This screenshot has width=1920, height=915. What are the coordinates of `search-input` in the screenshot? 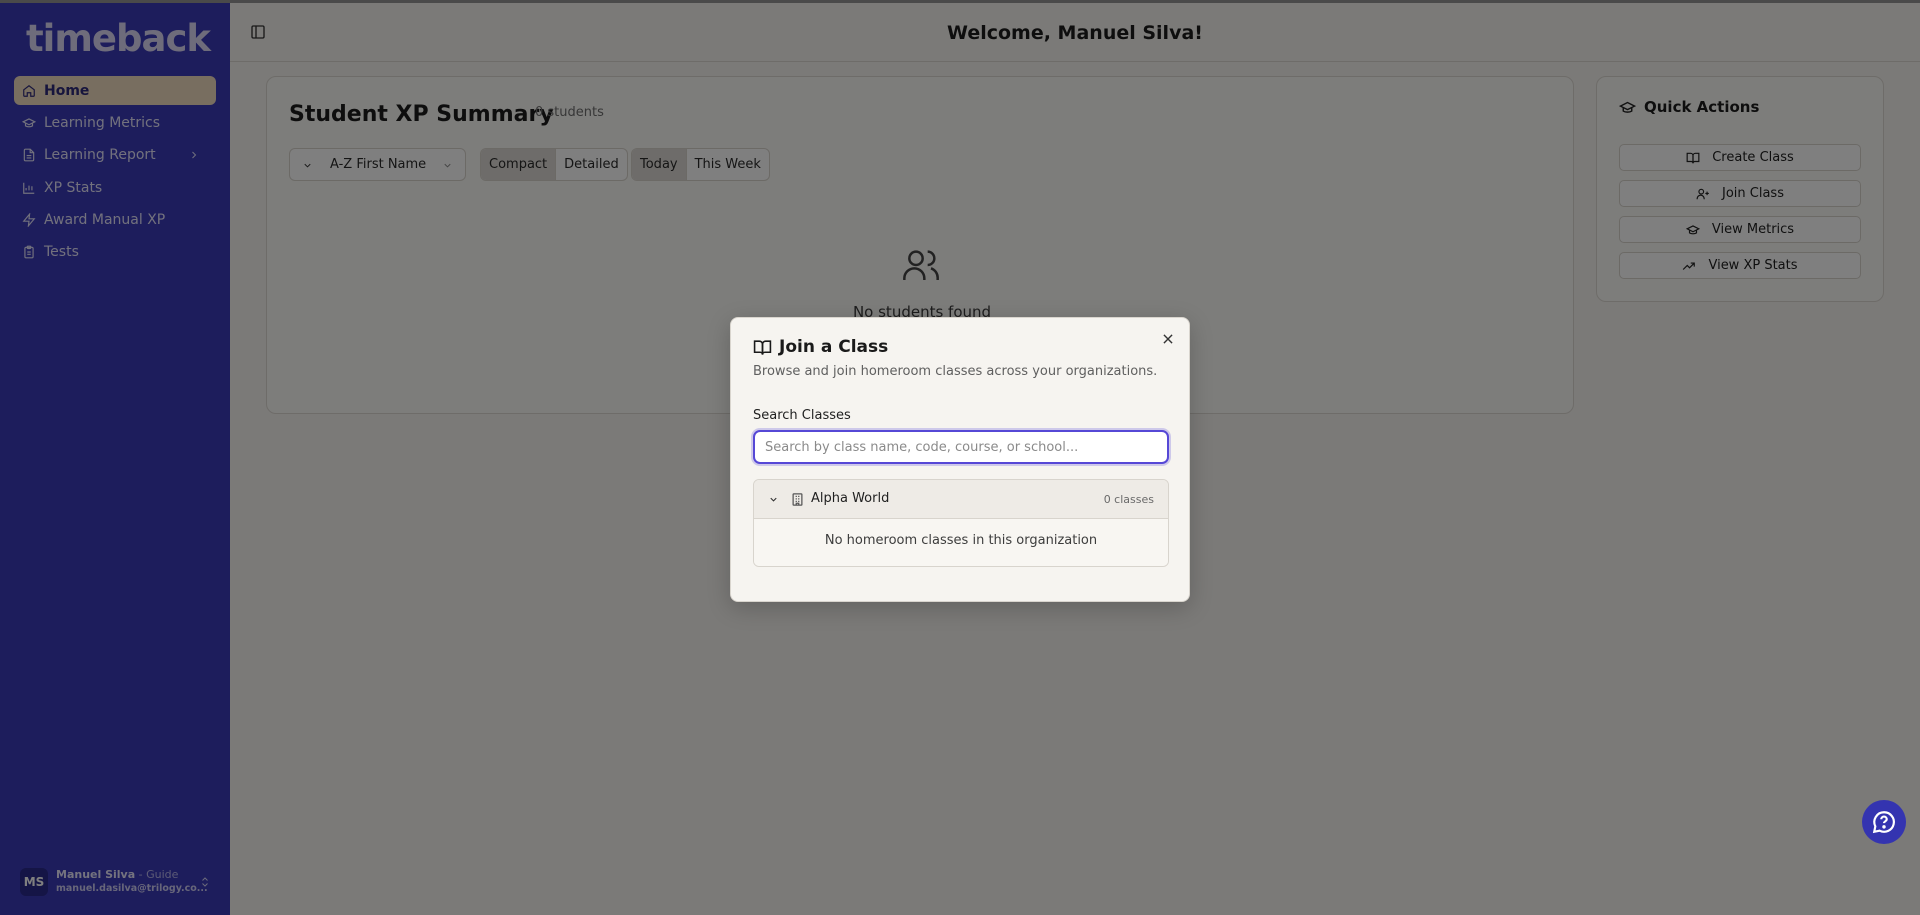 It's located at (961, 447).